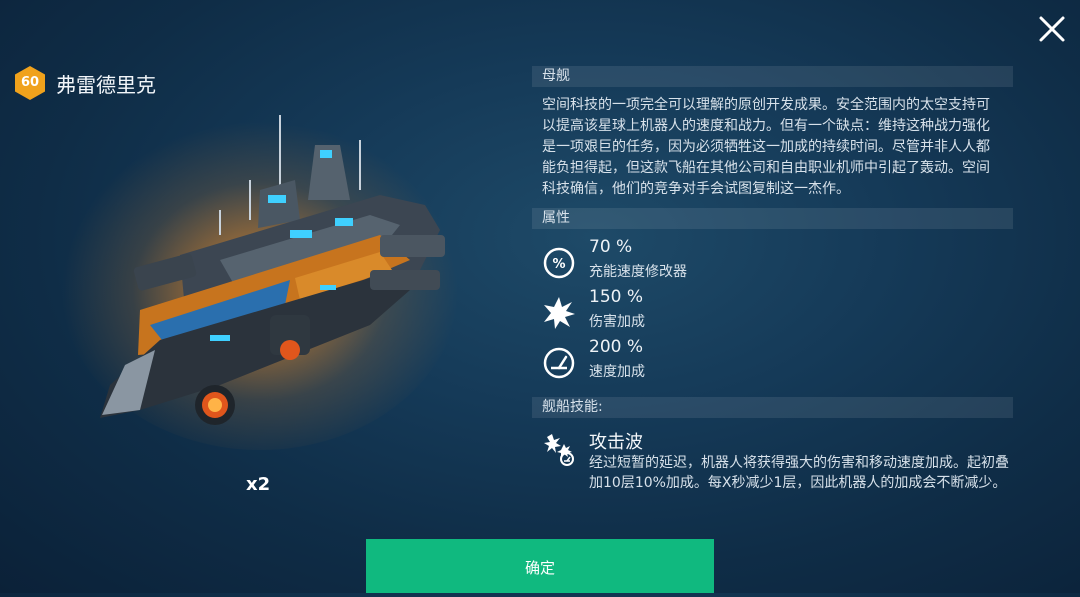 This screenshot has height=597, width=1080. Describe the element at coordinates (638, 272) in the screenshot. I see `attribute-label: 充能速度修改器` at that location.